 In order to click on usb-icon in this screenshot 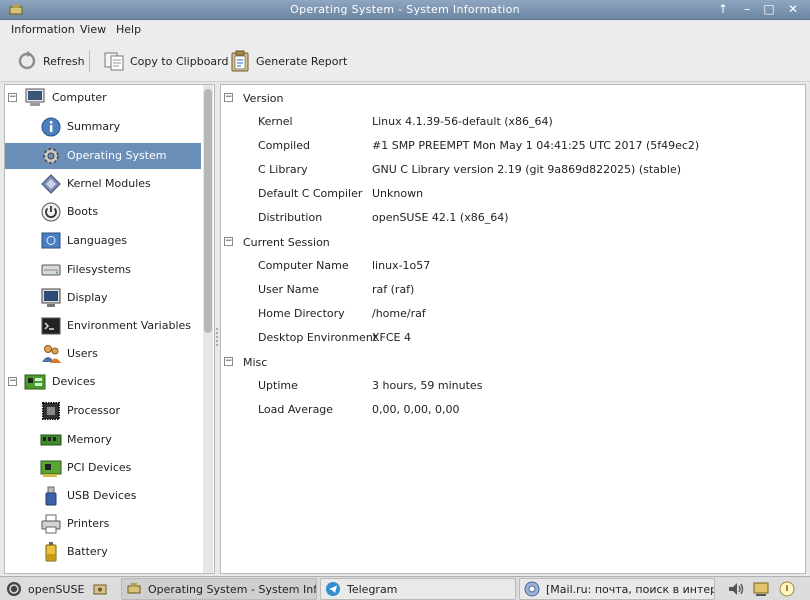, I will do `click(51, 496)`.